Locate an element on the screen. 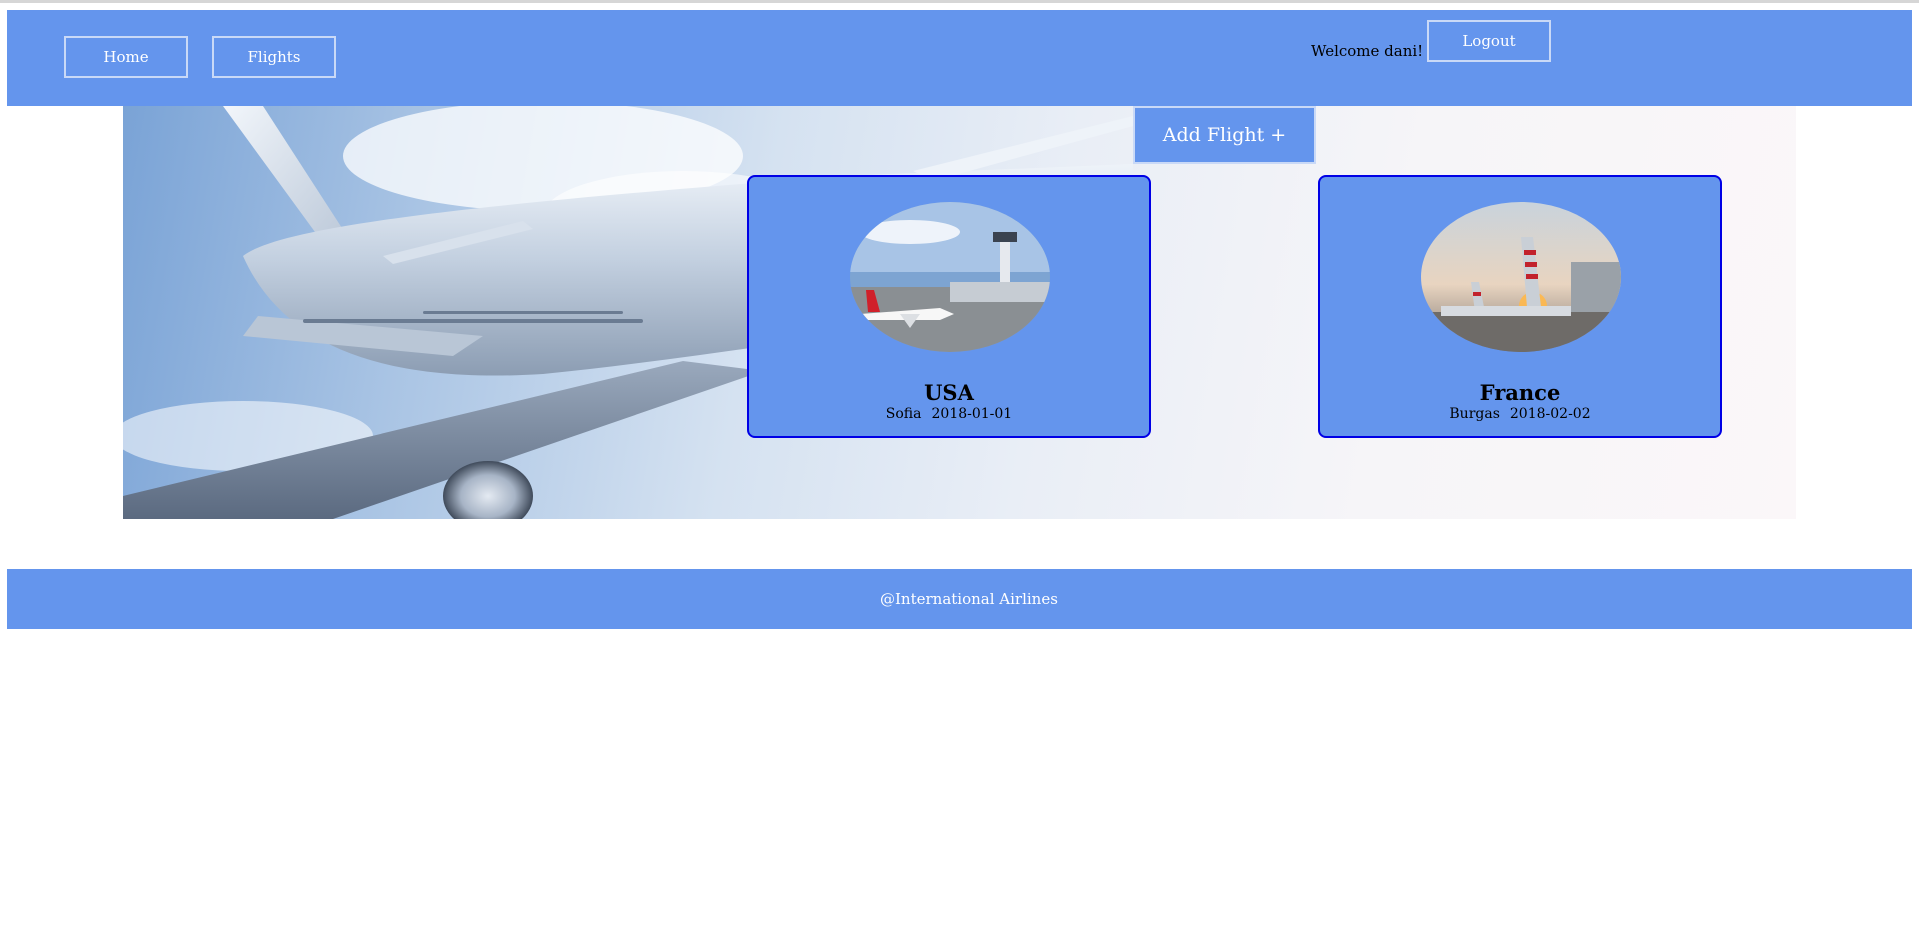  welcome-message: Welcome dani! is located at coordinates (1367, 51).